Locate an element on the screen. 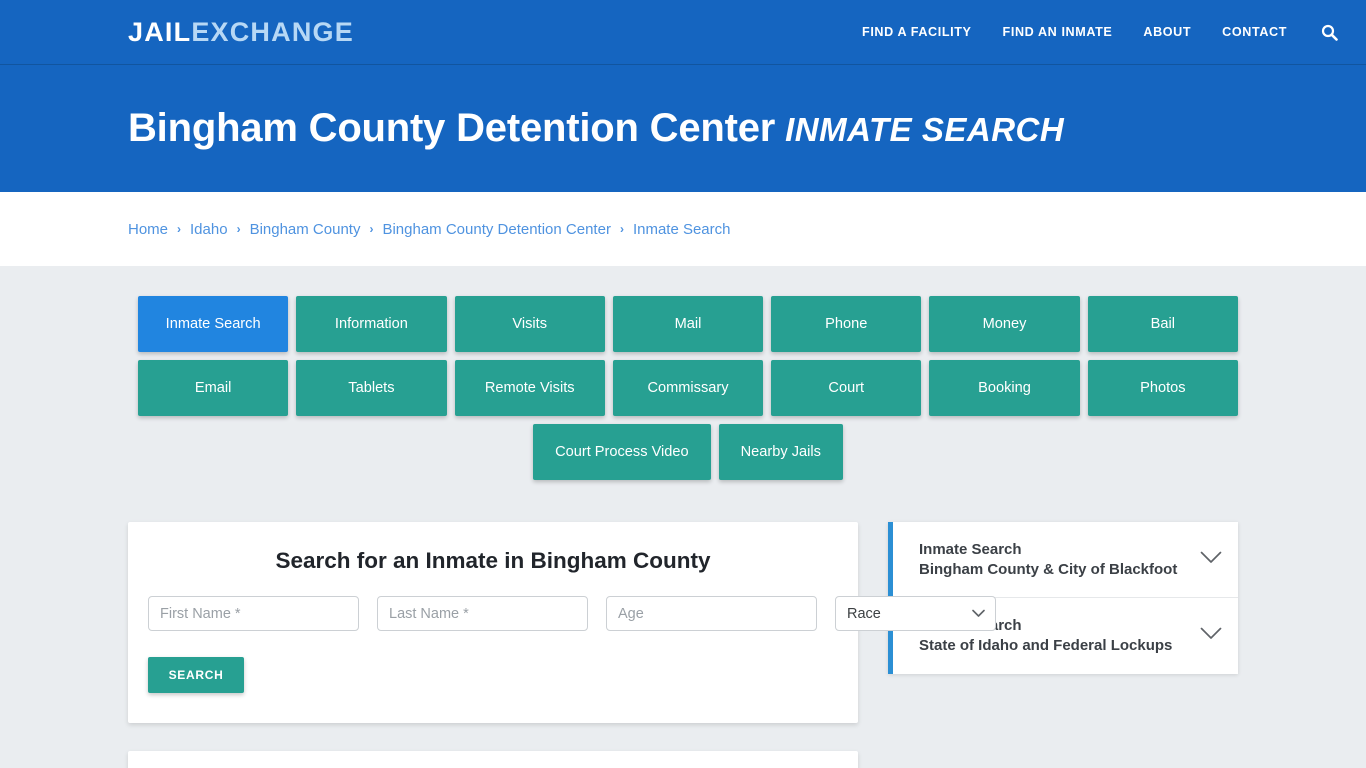 The image size is (1366, 768). nav-item-contact: CONTACT is located at coordinates (1254, 32).